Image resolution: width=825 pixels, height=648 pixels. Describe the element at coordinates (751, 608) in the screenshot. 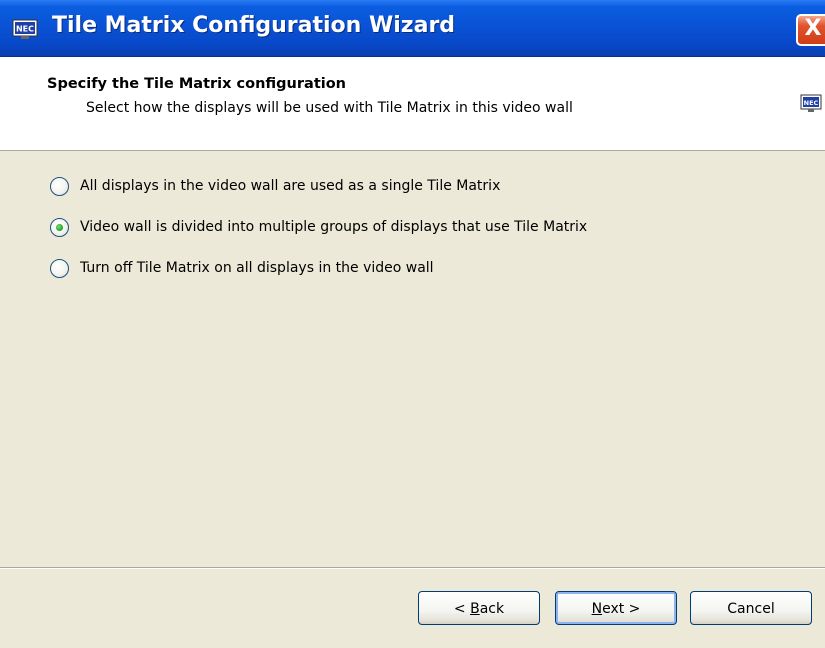

I see `cancel-button: Cancel` at that location.